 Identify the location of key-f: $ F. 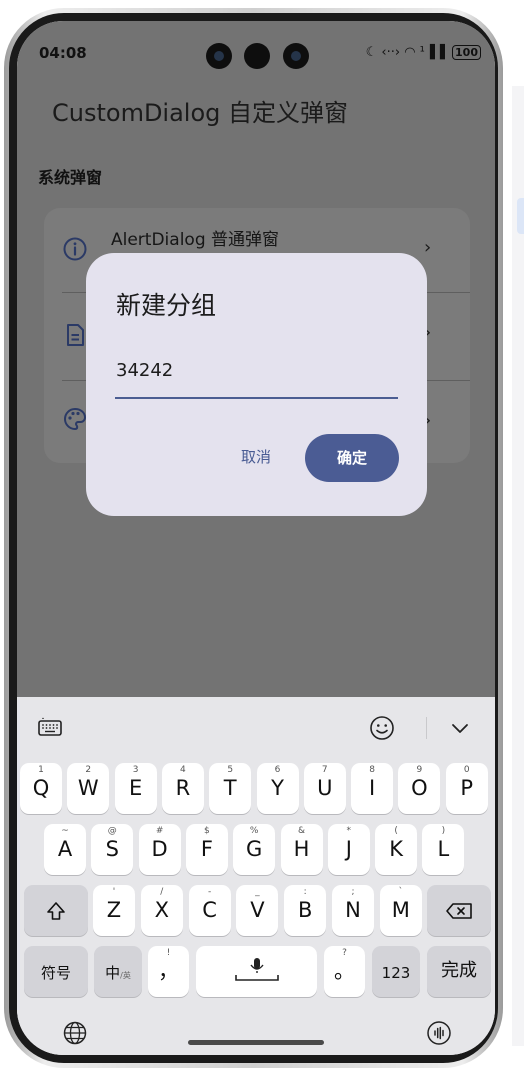
(206, 849).